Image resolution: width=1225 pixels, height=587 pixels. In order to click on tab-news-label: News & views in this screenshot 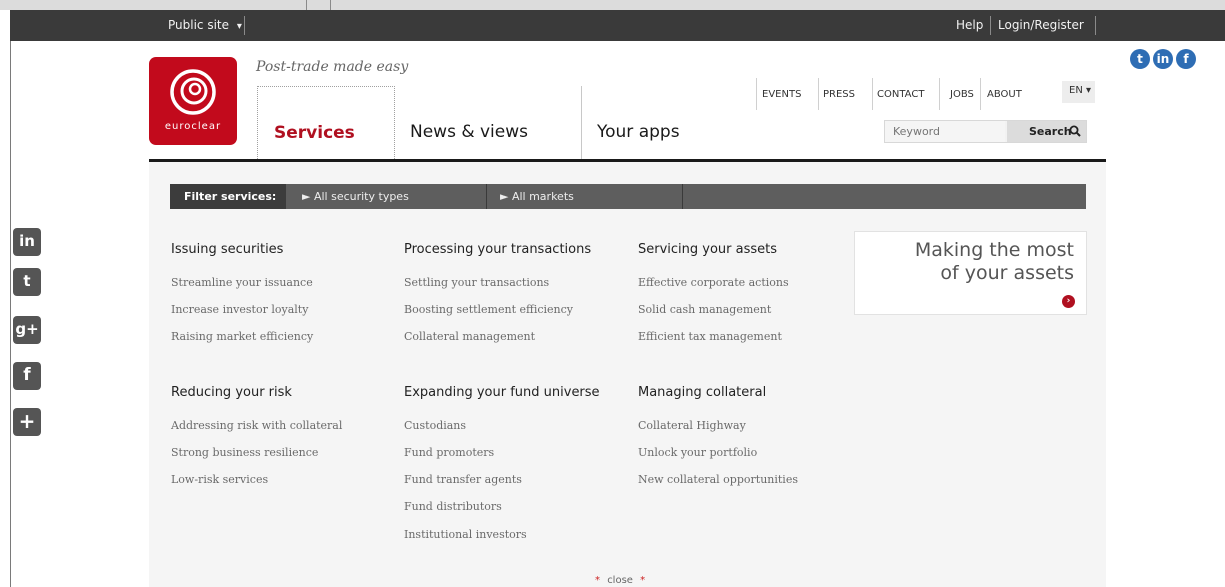, I will do `click(469, 132)`.